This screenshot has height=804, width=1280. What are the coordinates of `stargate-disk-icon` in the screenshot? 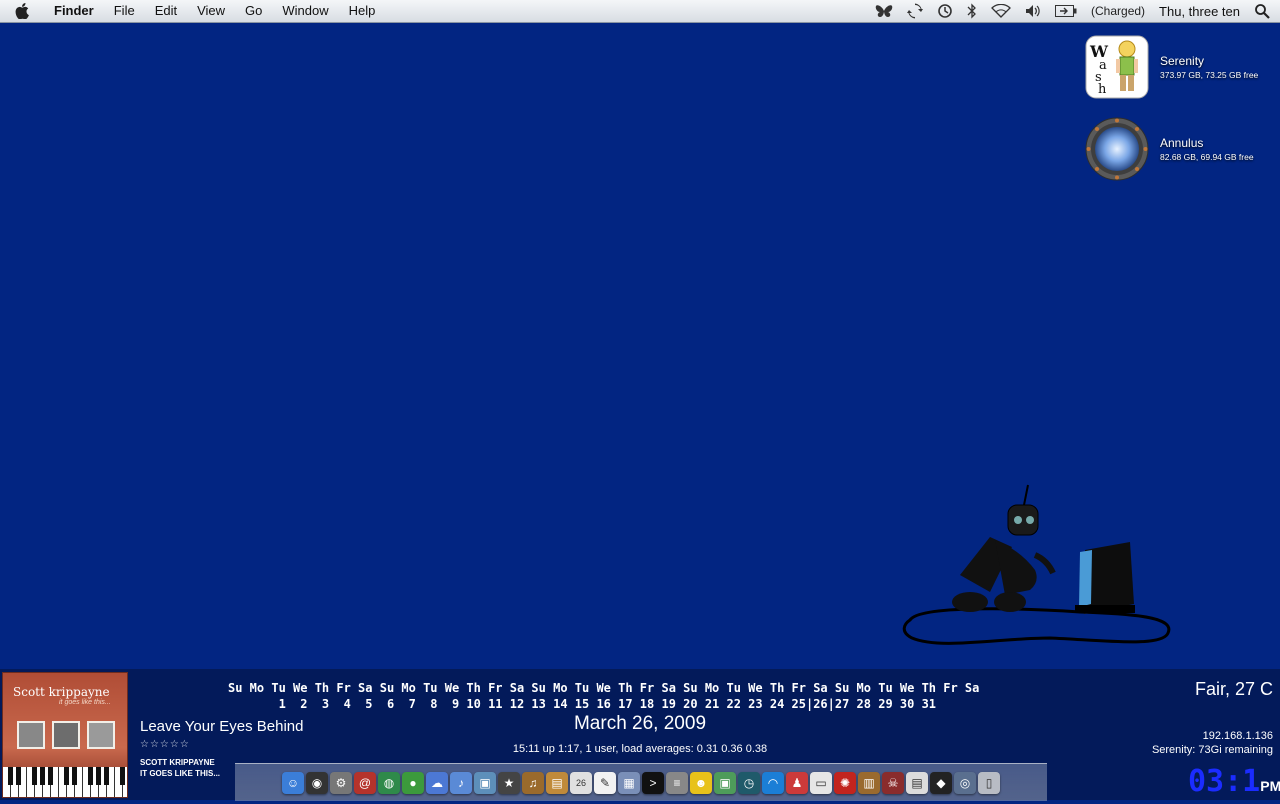 It's located at (1117, 149).